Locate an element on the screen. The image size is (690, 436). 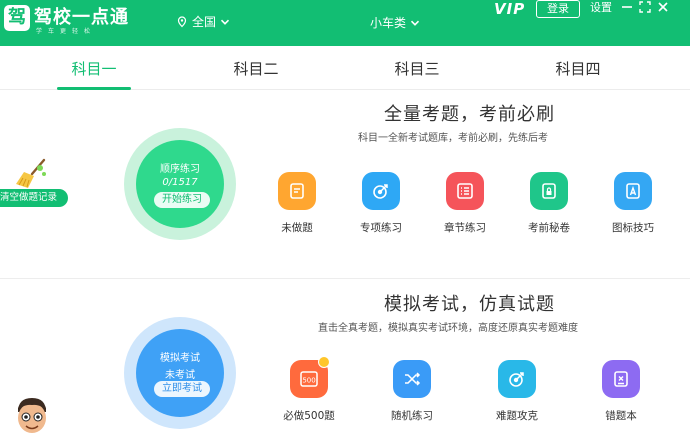
feature-sign-tips: 图标技巧 is located at coordinates (633, 203).